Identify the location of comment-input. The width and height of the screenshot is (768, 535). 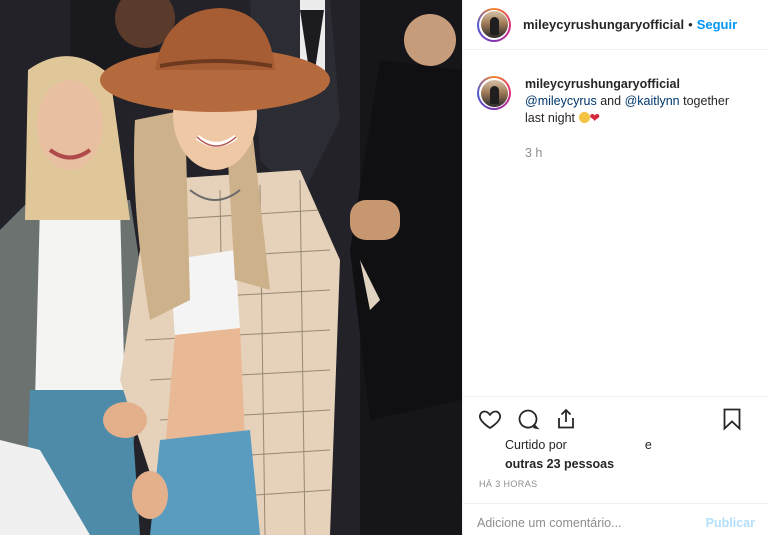
(591, 519).